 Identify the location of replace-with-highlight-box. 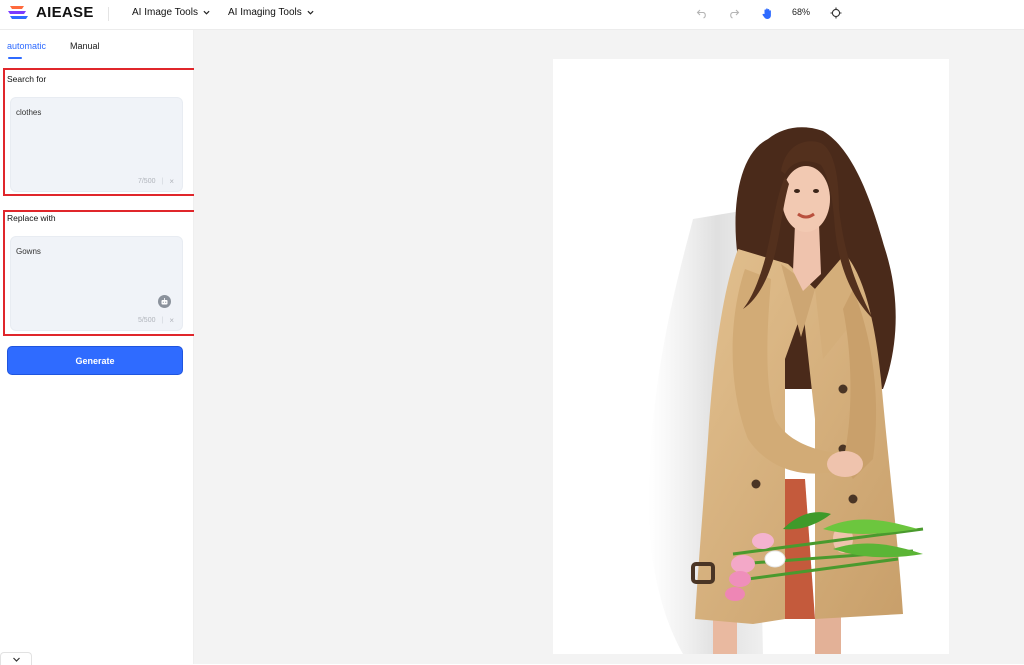
(102, 273).